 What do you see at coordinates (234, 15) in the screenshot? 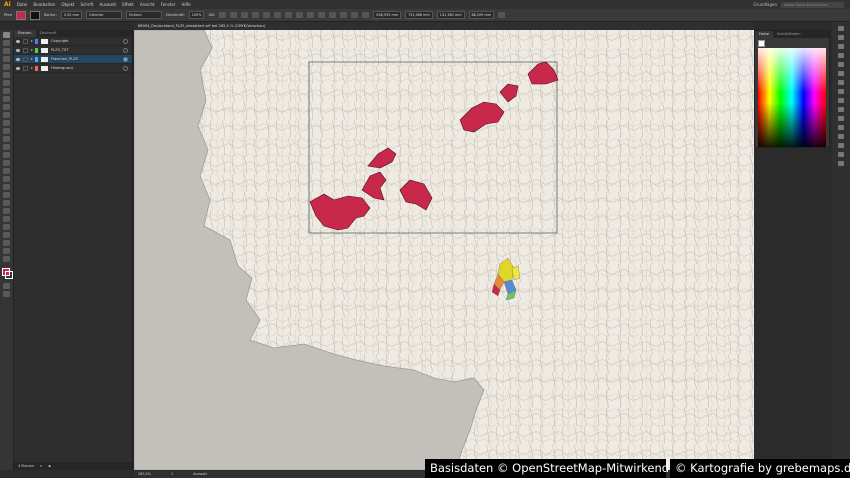
I see `align-icon` at bounding box center [234, 15].